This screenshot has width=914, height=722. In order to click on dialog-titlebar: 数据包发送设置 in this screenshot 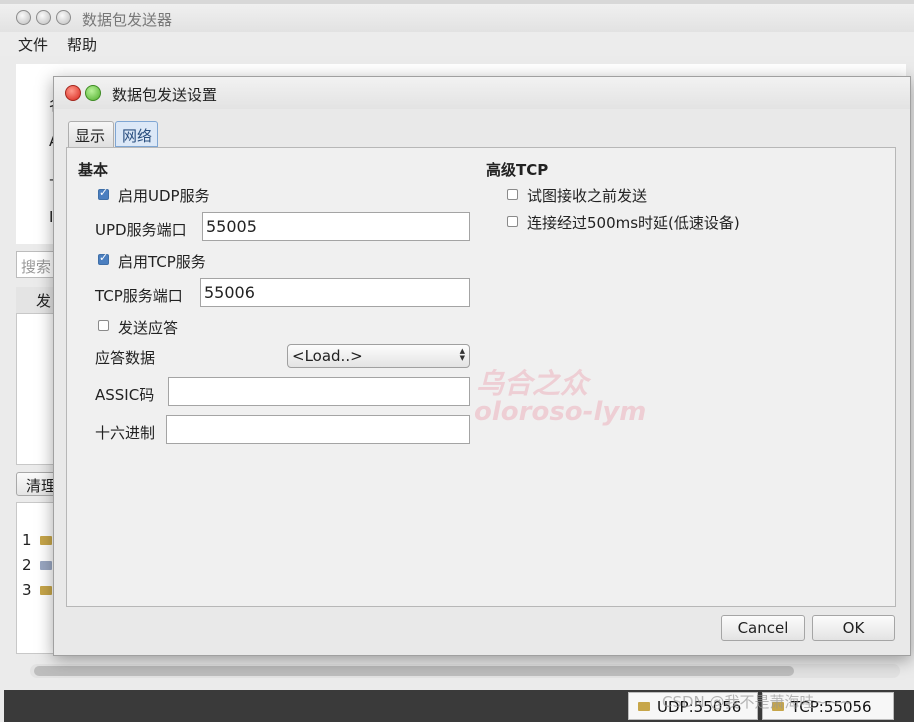, I will do `click(482, 93)`.